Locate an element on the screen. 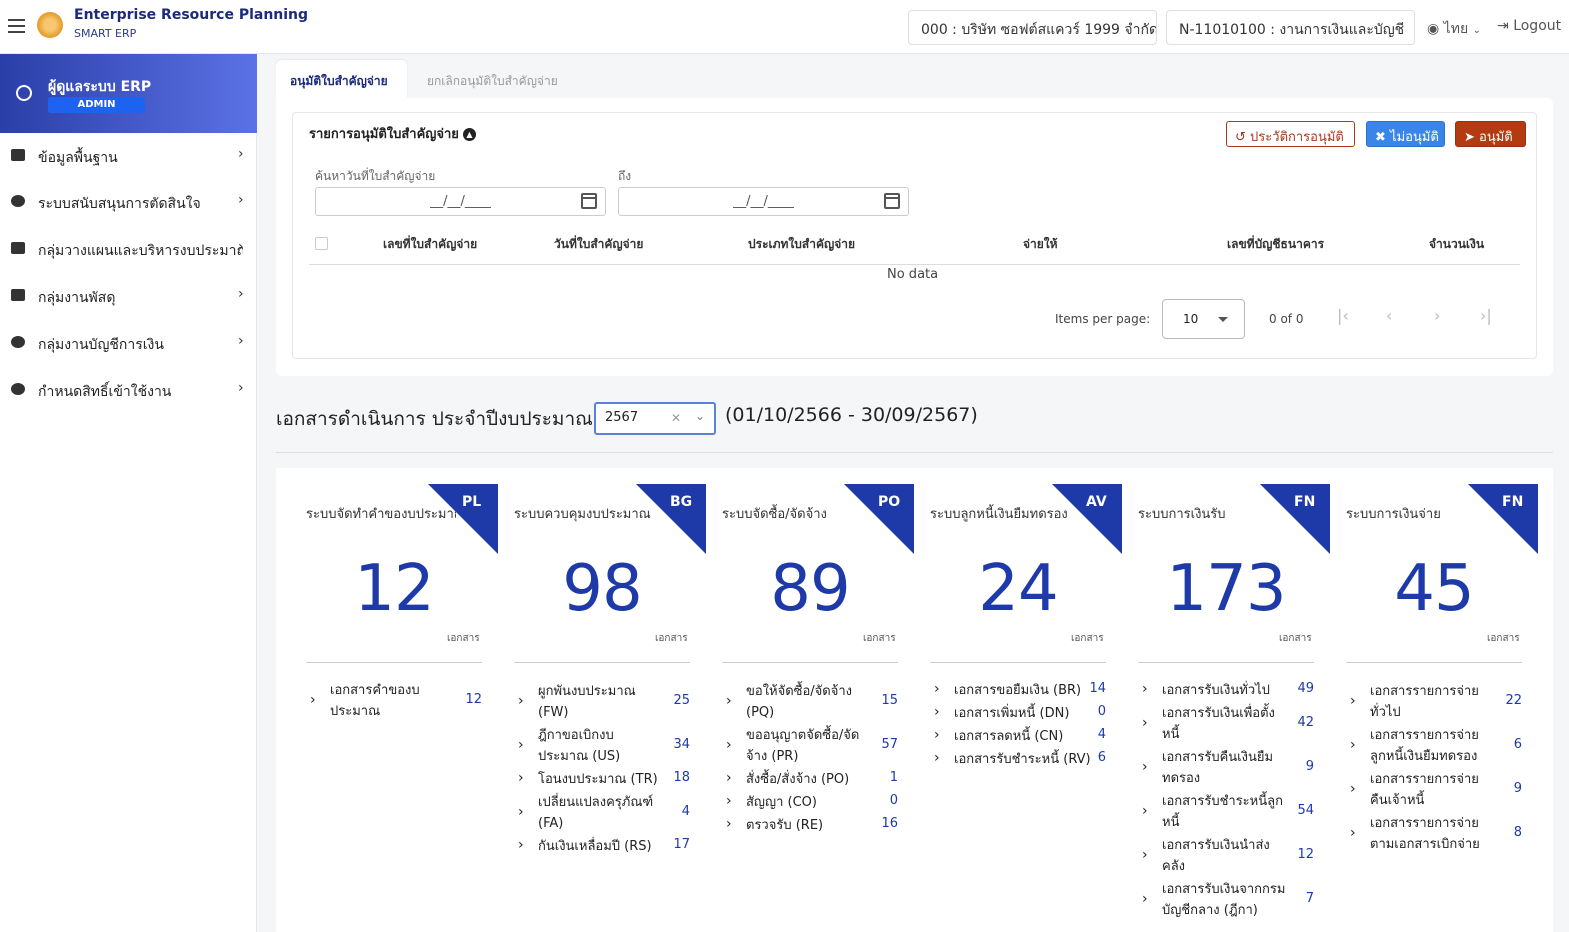  sidebar-item-budget-planning: กลุ่มวางแผนและบริหารงบประมาณ › is located at coordinates (128, 249).